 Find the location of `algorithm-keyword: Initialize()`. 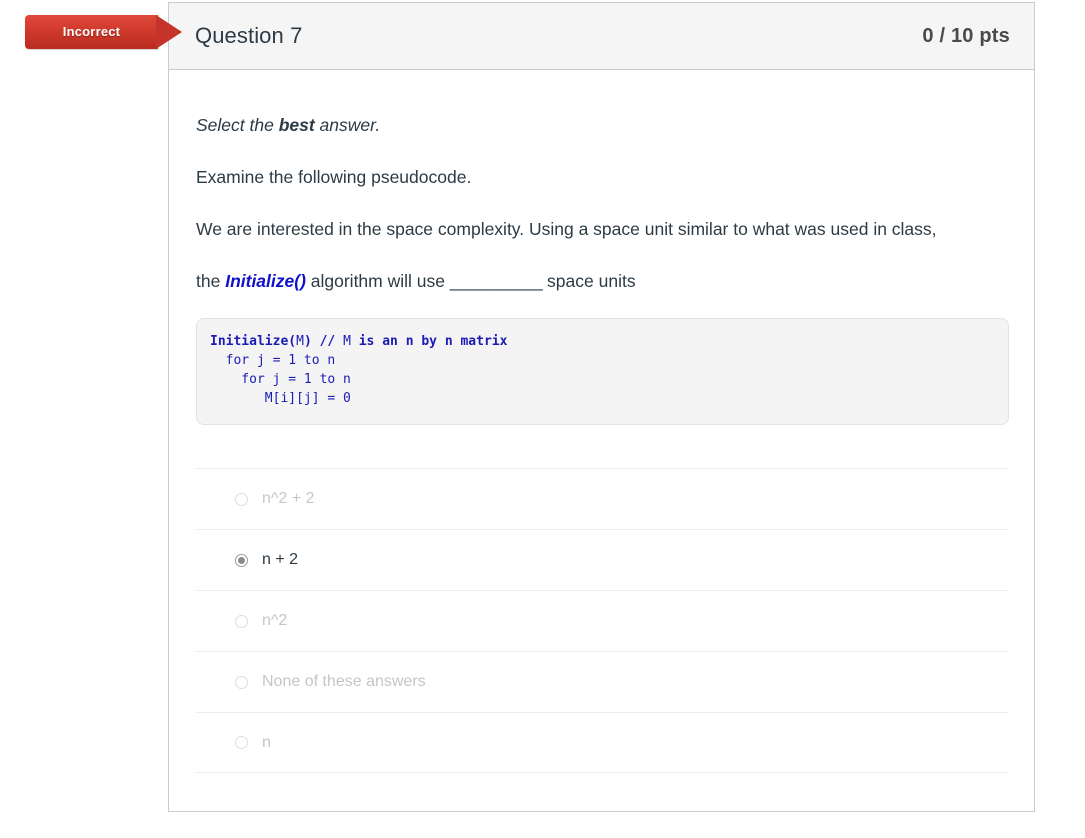

algorithm-keyword: Initialize() is located at coordinates (265, 281).